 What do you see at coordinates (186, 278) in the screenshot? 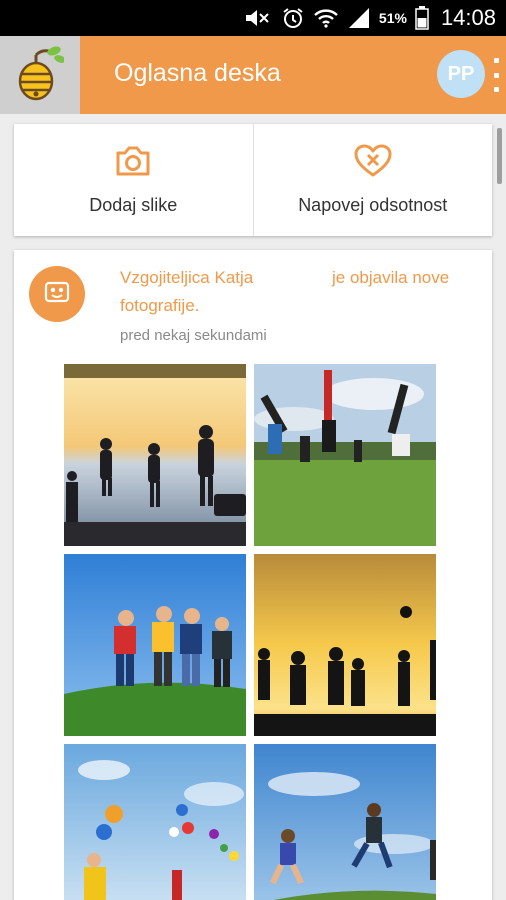
I see `post-author: Vzgojiteljica Katja` at bounding box center [186, 278].